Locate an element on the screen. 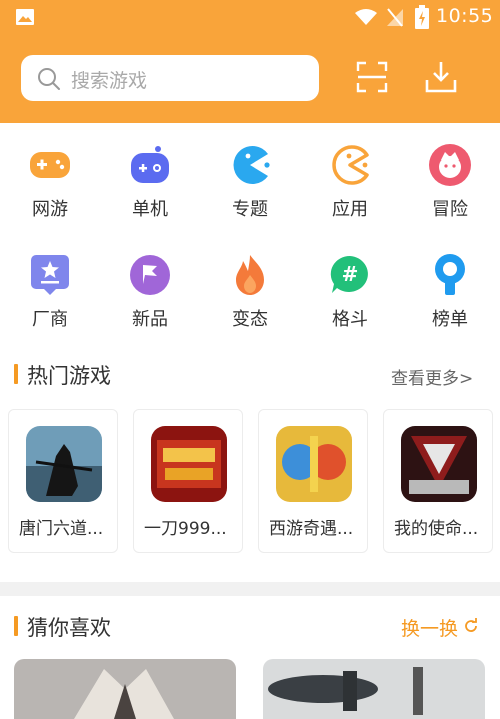  search-input: 搜索游戏 is located at coordinates (170, 78).